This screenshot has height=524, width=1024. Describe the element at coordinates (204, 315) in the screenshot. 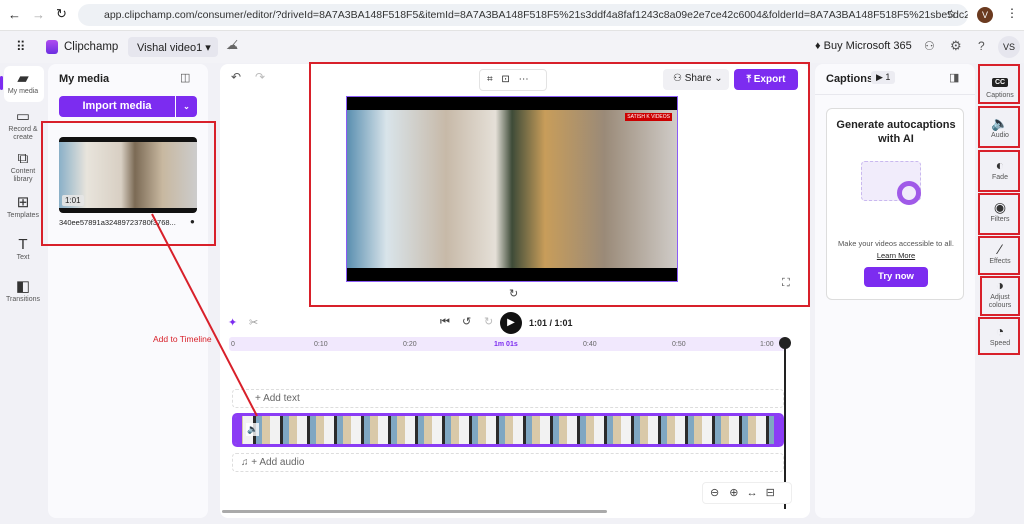

I see `annotation-arrow` at that location.